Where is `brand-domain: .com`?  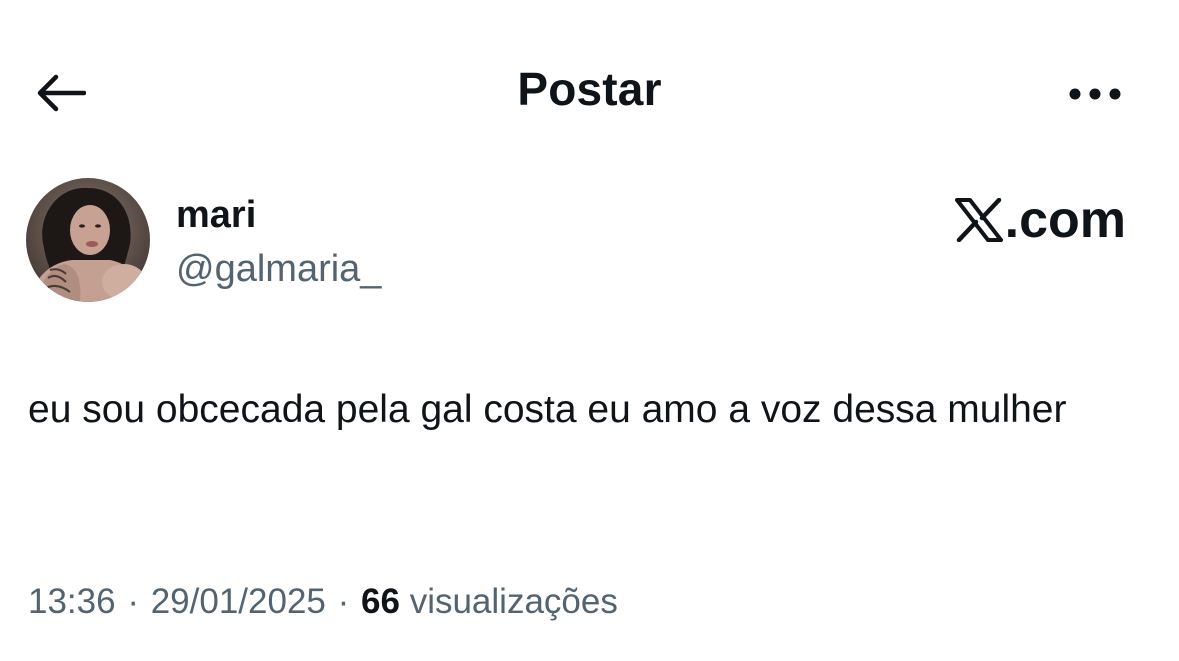 brand-domain: .com is located at coordinates (1065, 220).